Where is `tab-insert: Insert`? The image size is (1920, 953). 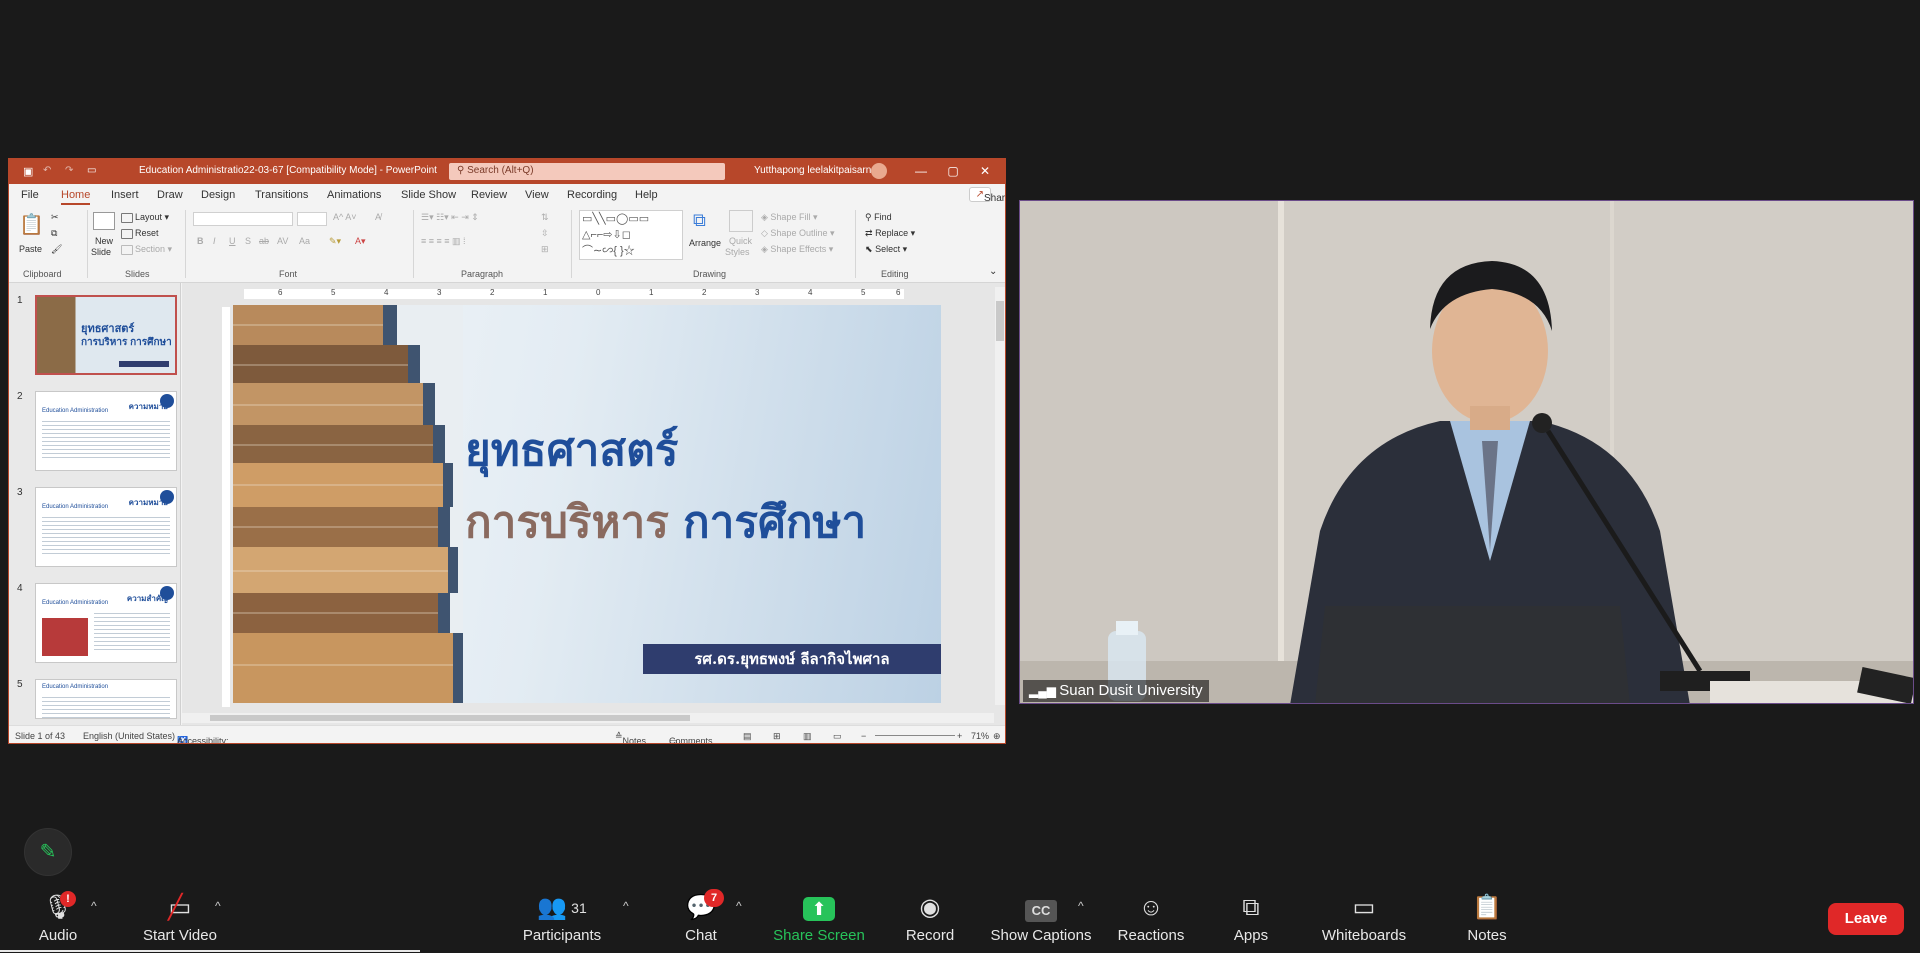 tab-insert: Insert is located at coordinates (125, 195).